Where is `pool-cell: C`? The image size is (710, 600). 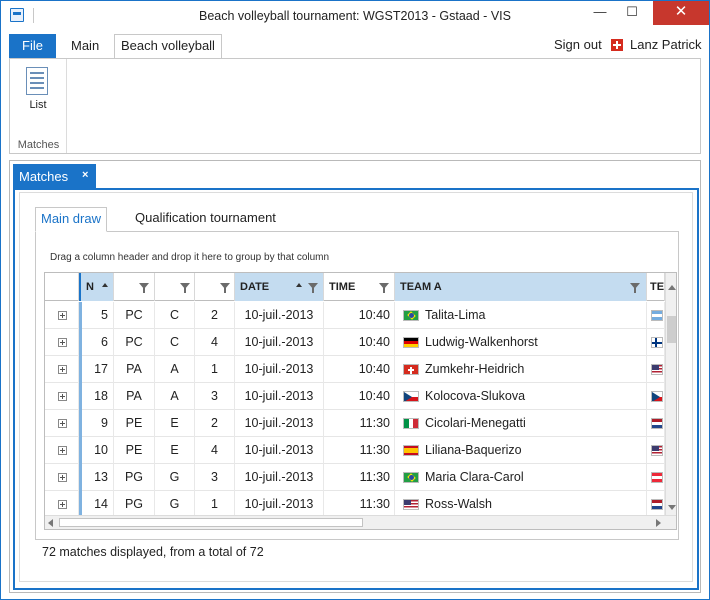 pool-cell: C is located at coordinates (175, 315).